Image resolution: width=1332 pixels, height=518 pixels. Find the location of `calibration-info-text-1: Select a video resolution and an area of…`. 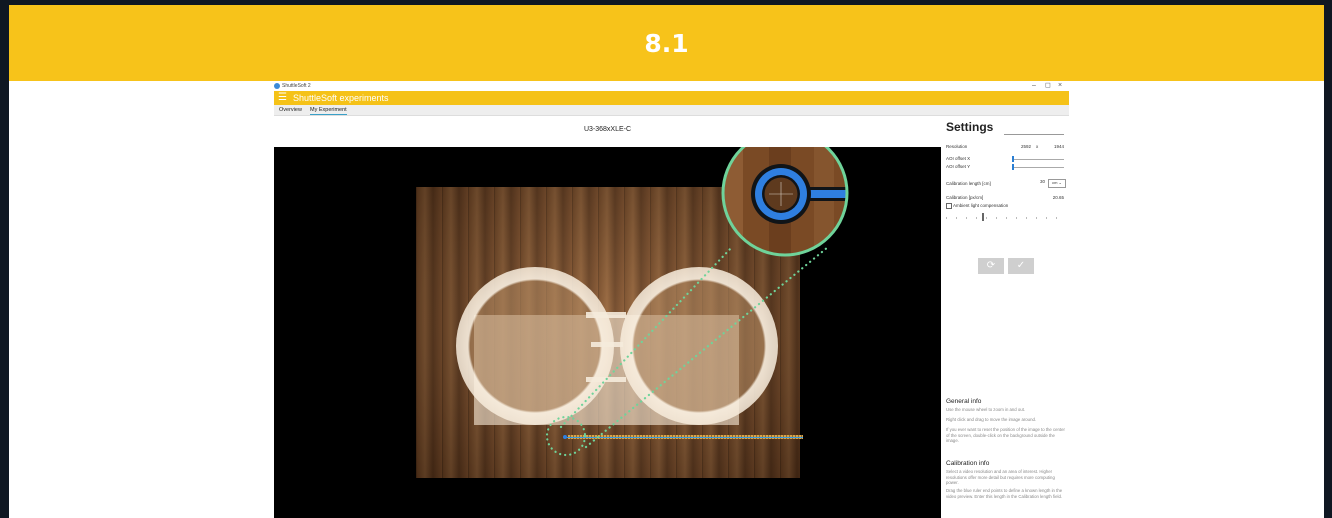

calibration-info-text-1: Select a video resolution and an area of… is located at coordinates (1000, 477).